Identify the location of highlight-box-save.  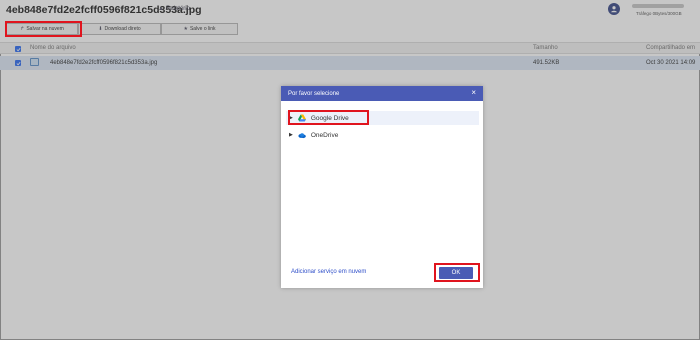
(43, 29).